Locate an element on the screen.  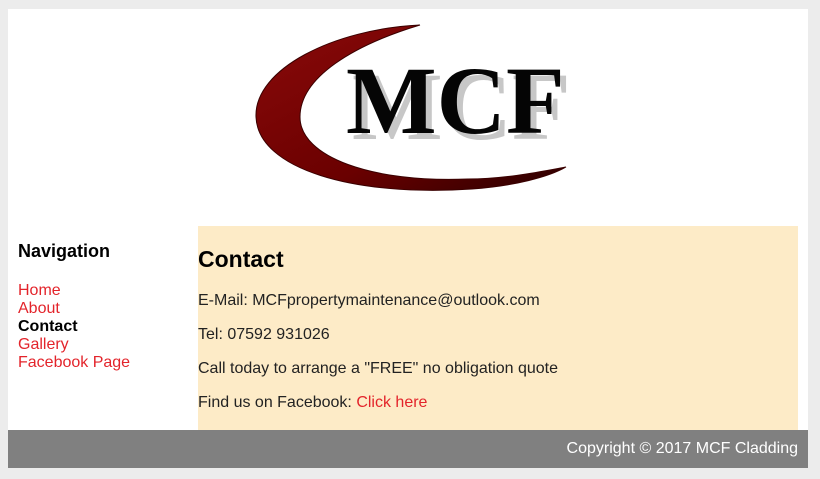
nav-link-about: About is located at coordinates (39, 308).